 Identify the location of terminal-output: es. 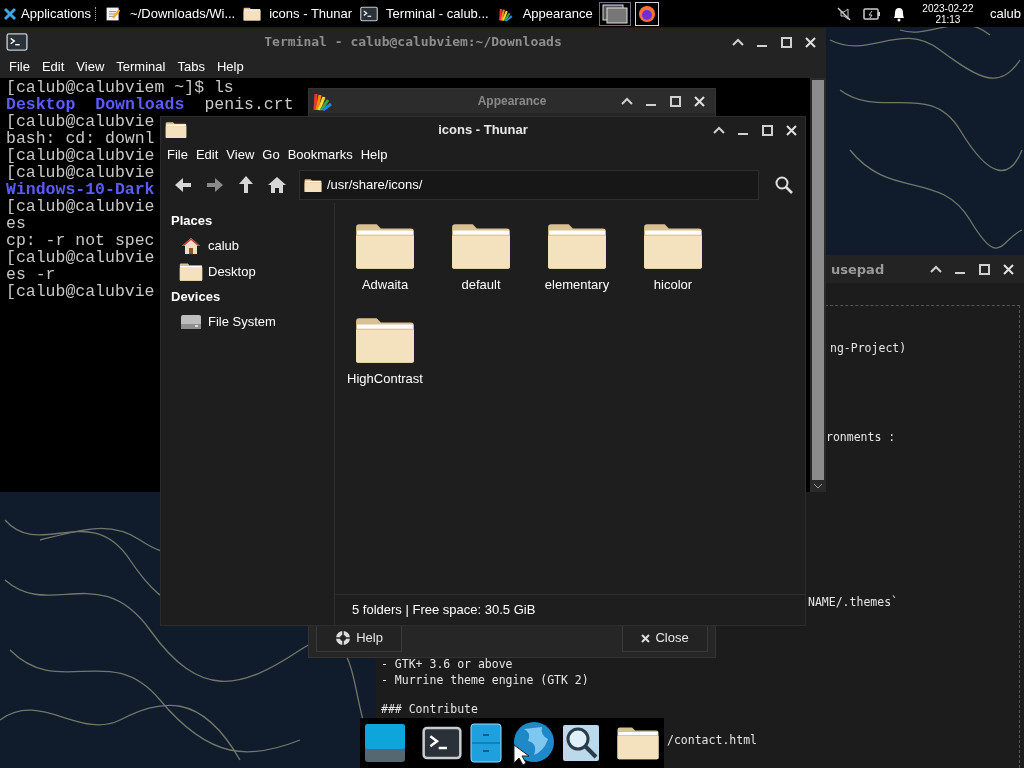
(16, 223).